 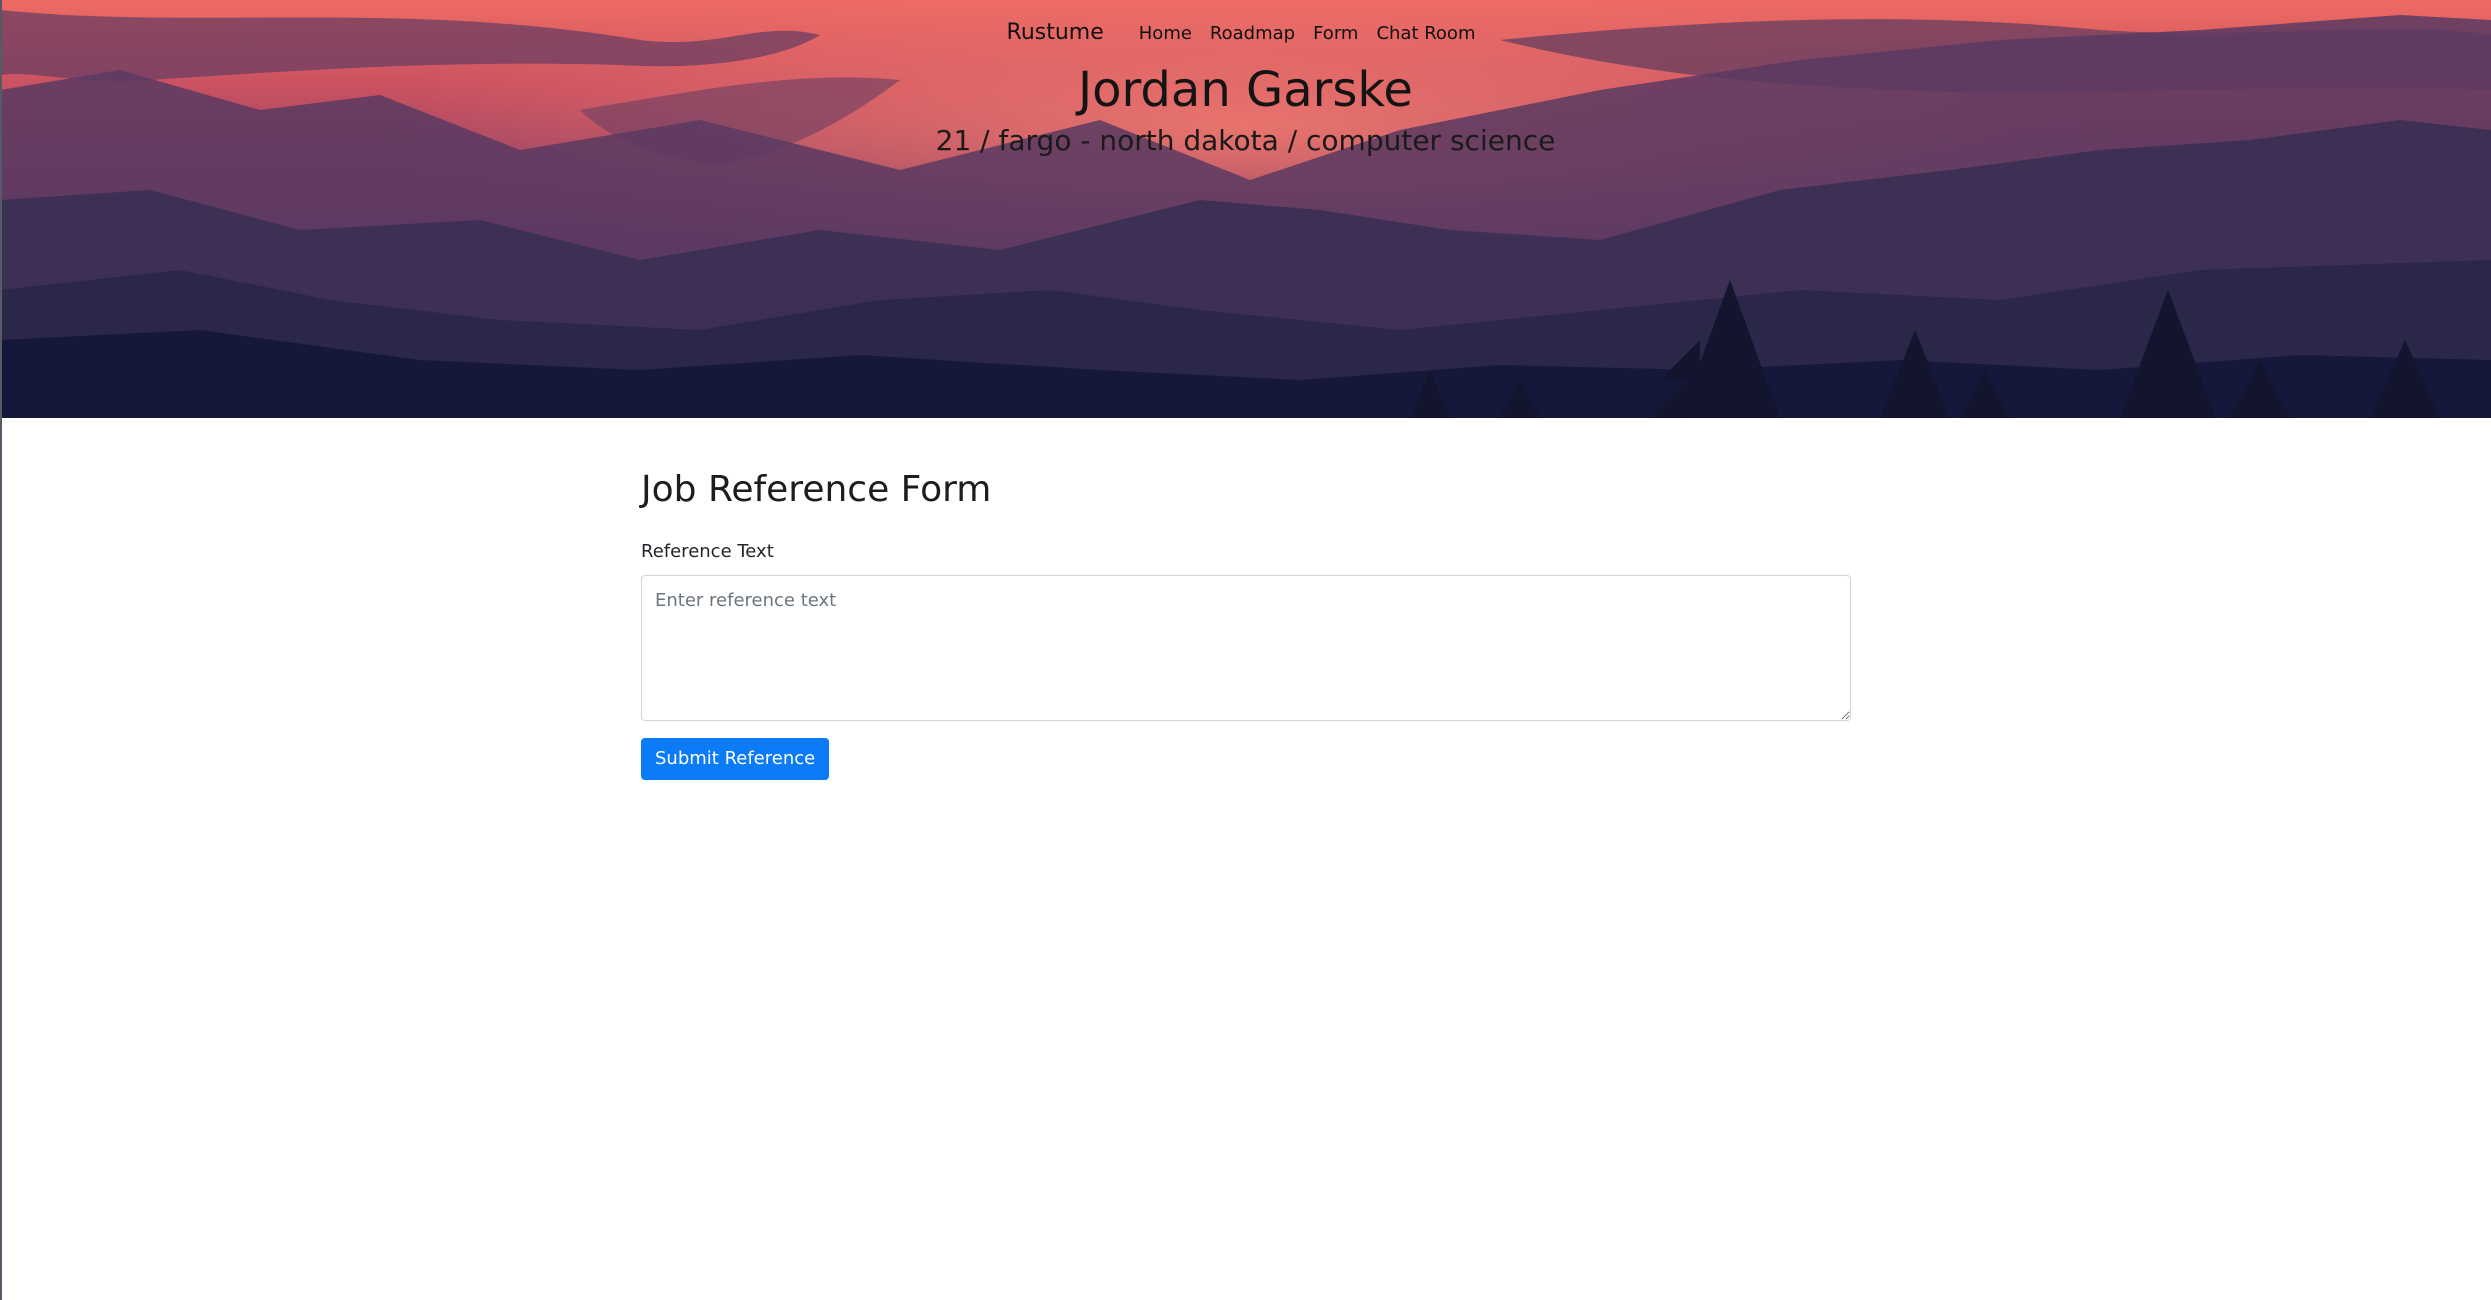 I want to click on reference-text-label: Reference Text, so click(x=707, y=551).